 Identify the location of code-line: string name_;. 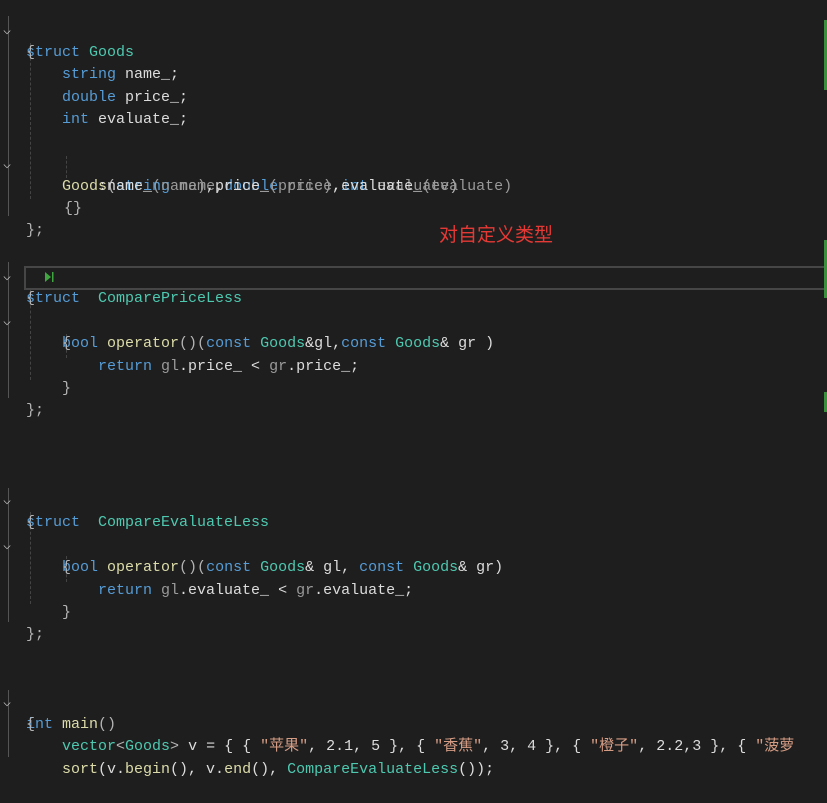
(410, 62).